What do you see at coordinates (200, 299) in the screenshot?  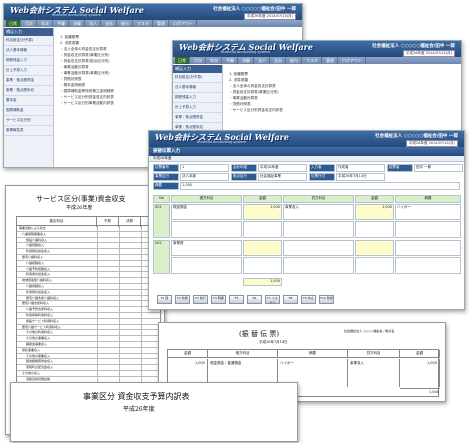 I see `function-key-button: F3 前行` at bounding box center [200, 299].